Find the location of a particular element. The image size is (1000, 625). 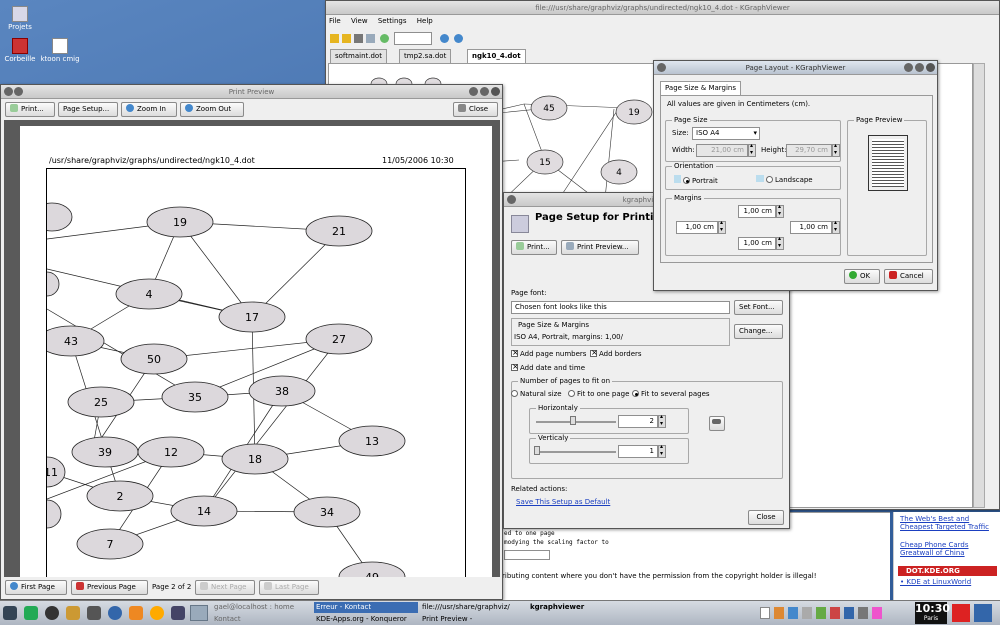

settings-icon is located at coordinates (178, 613).